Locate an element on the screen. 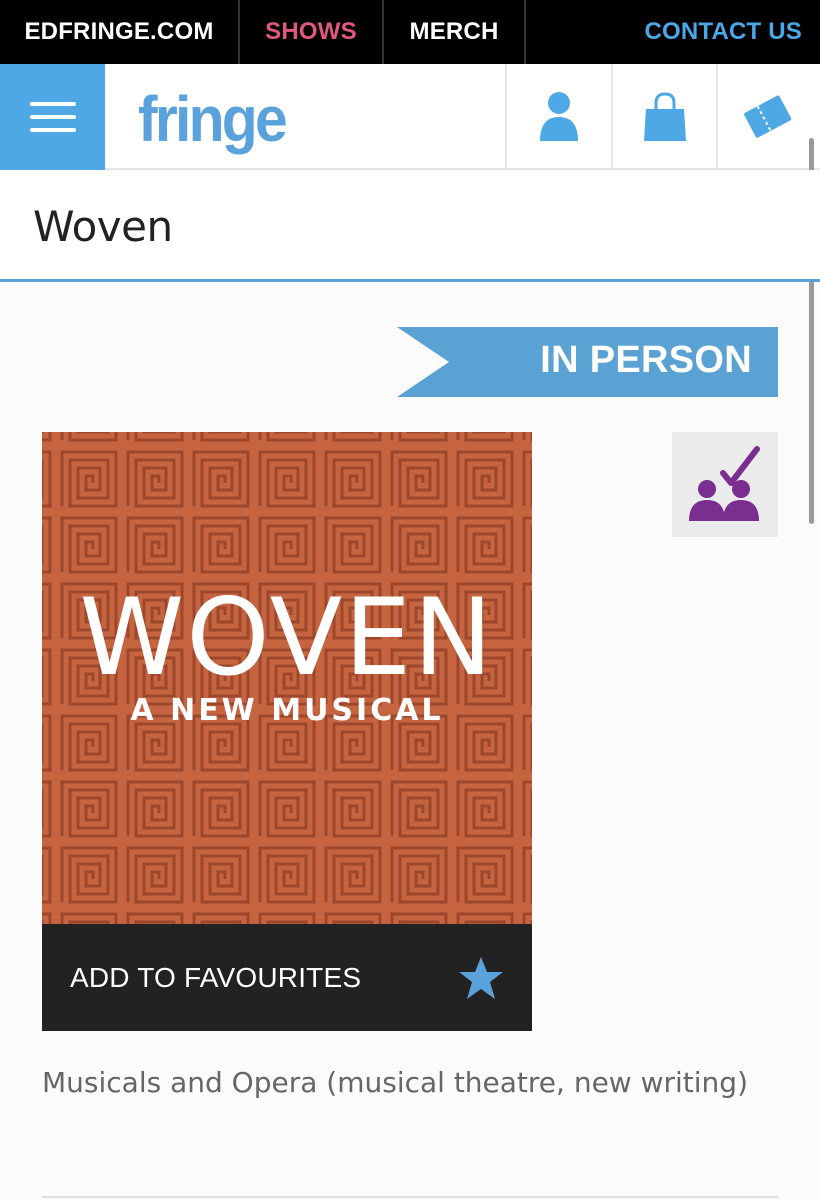 Image resolution: width=820 pixels, height=1200 pixels. divider is located at coordinates (410, 1197).